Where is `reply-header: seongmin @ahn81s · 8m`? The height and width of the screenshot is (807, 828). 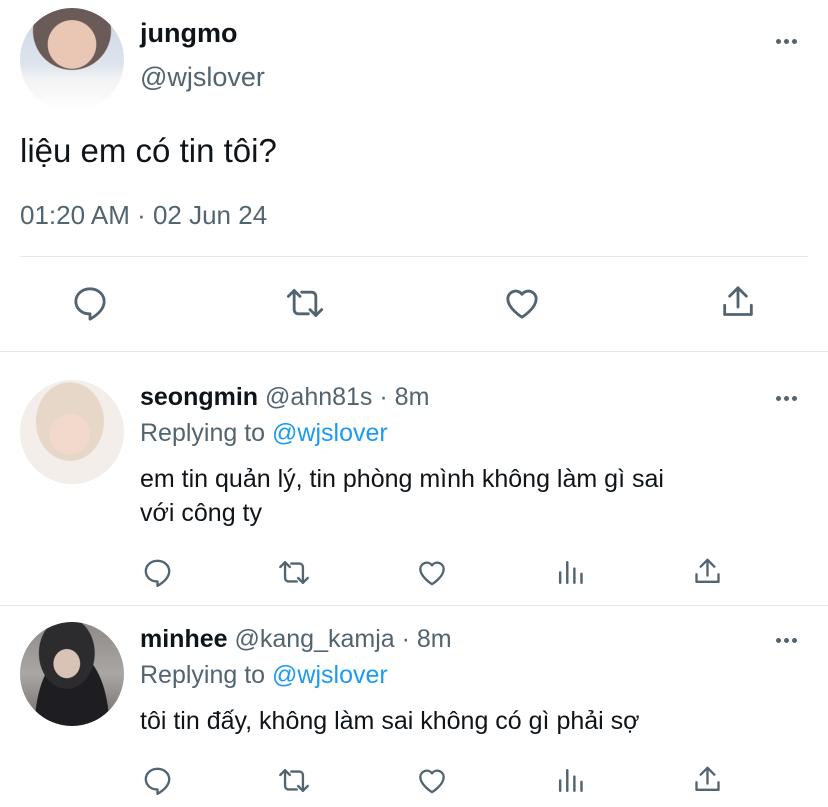 reply-header: seongmin @ahn81s · 8m is located at coordinates (284, 397).